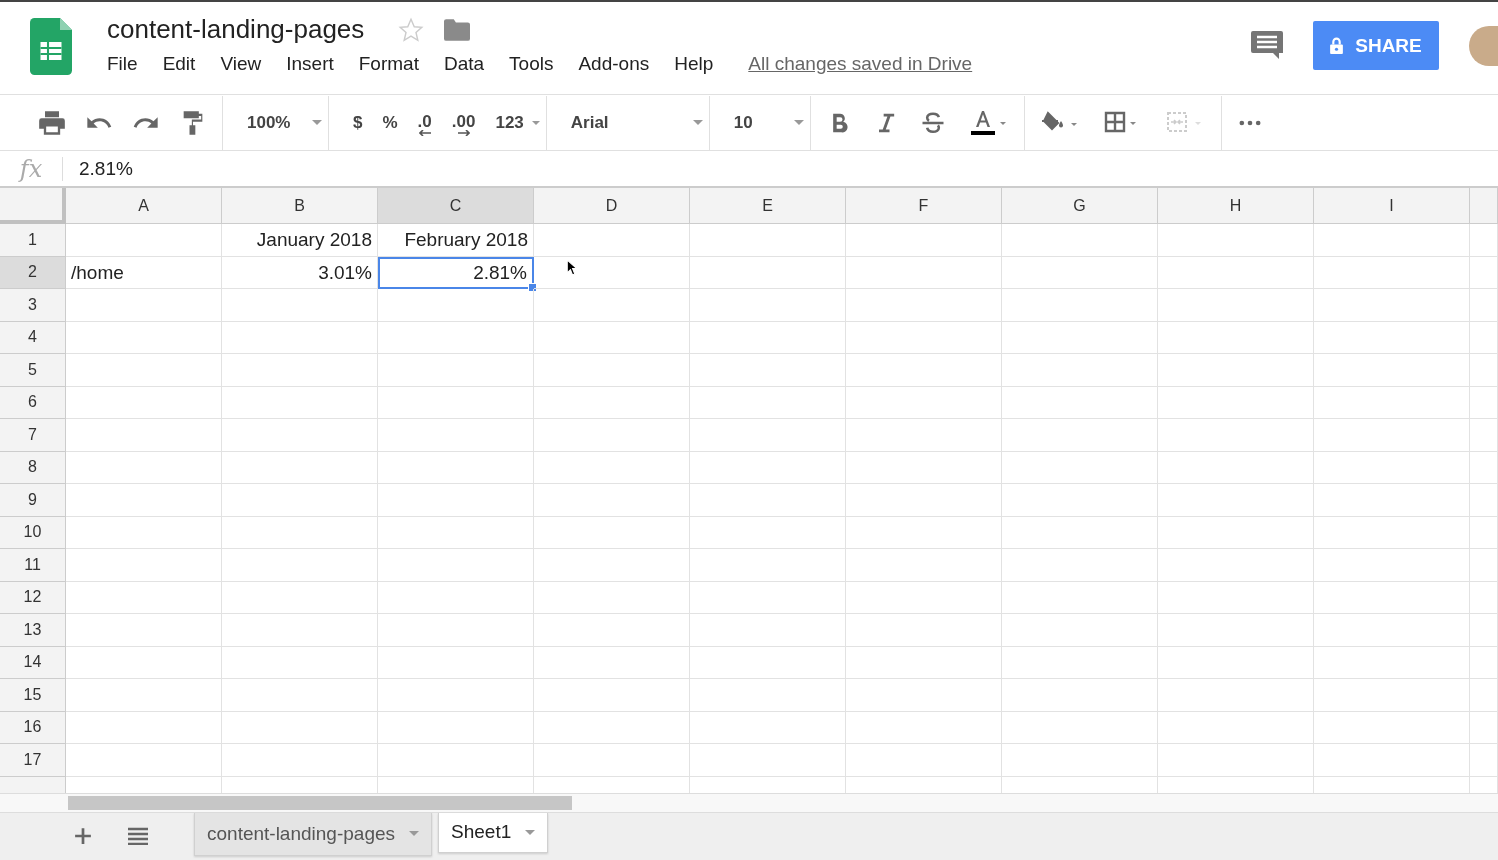  What do you see at coordinates (33, 662) in the screenshot?
I see `row-header: 14` at bounding box center [33, 662].